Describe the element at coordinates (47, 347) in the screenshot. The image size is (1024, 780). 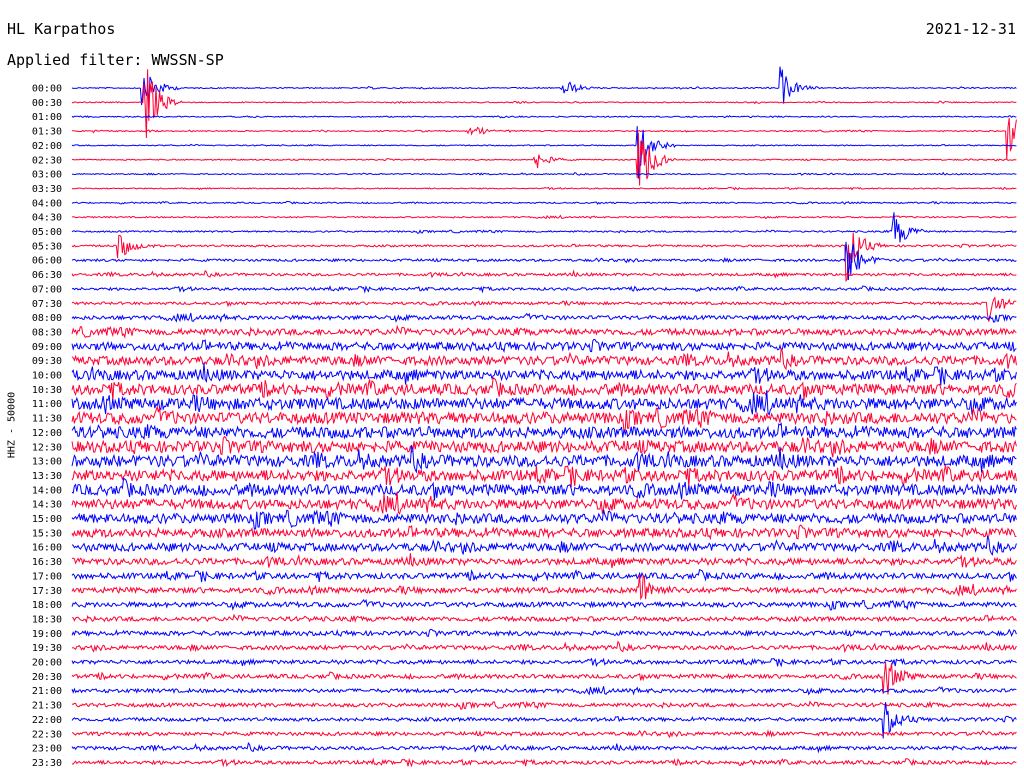
I see `time-tick-label: 09:00` at that location.